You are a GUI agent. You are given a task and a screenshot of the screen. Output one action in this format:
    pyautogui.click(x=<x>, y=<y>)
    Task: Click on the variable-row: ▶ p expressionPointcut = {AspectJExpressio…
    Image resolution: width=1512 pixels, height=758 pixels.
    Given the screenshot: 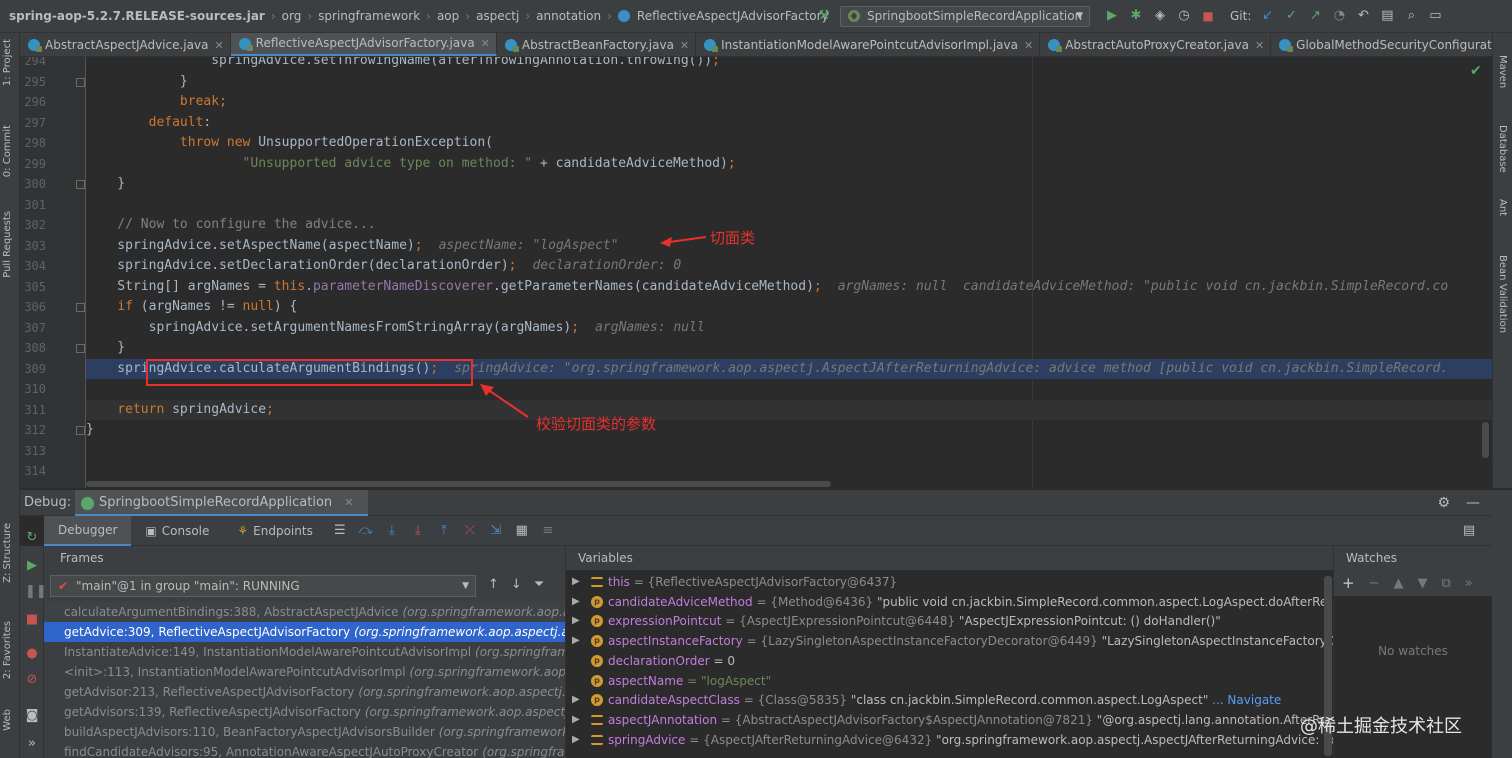 What is the action you would take?
    pyautogui.click(x=949, y=621)
    